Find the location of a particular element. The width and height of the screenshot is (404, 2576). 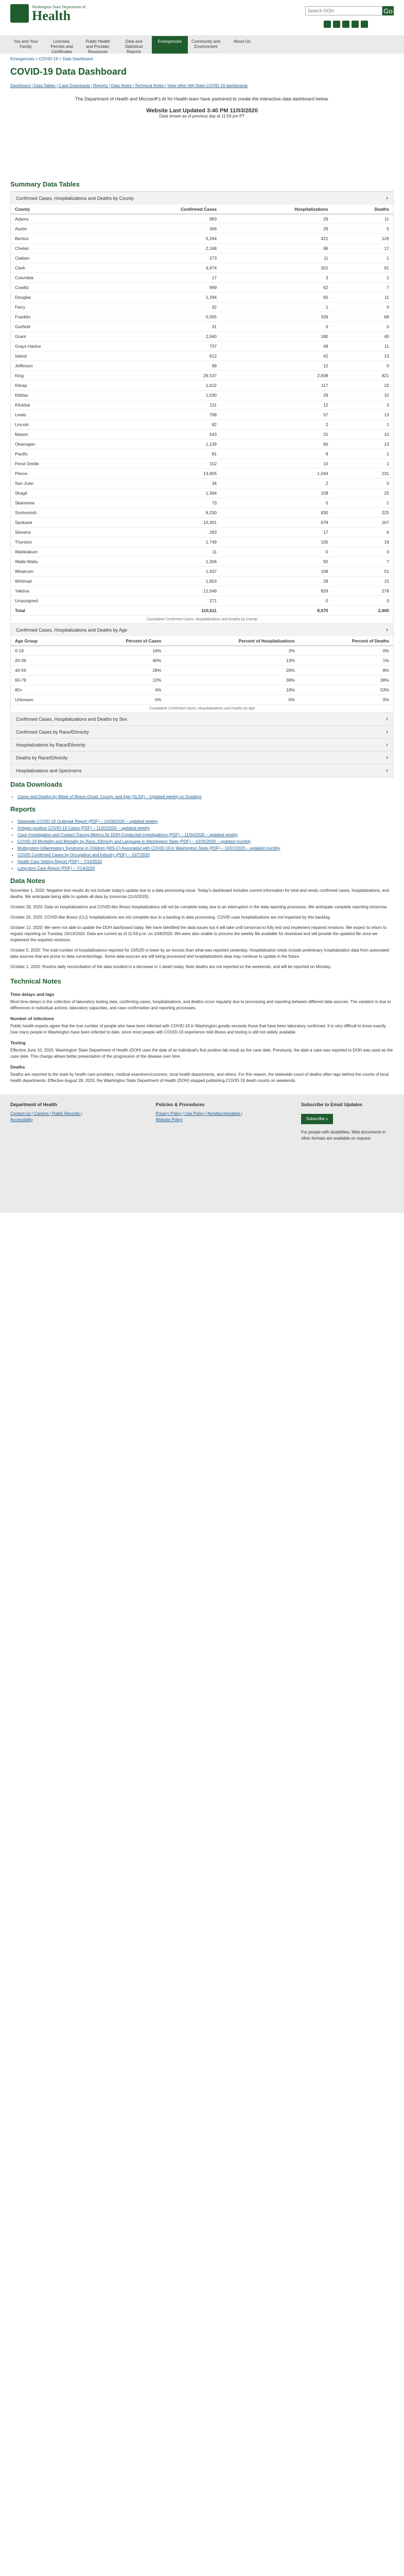

table-cell: Skagit is located at coordinates (57, 493).